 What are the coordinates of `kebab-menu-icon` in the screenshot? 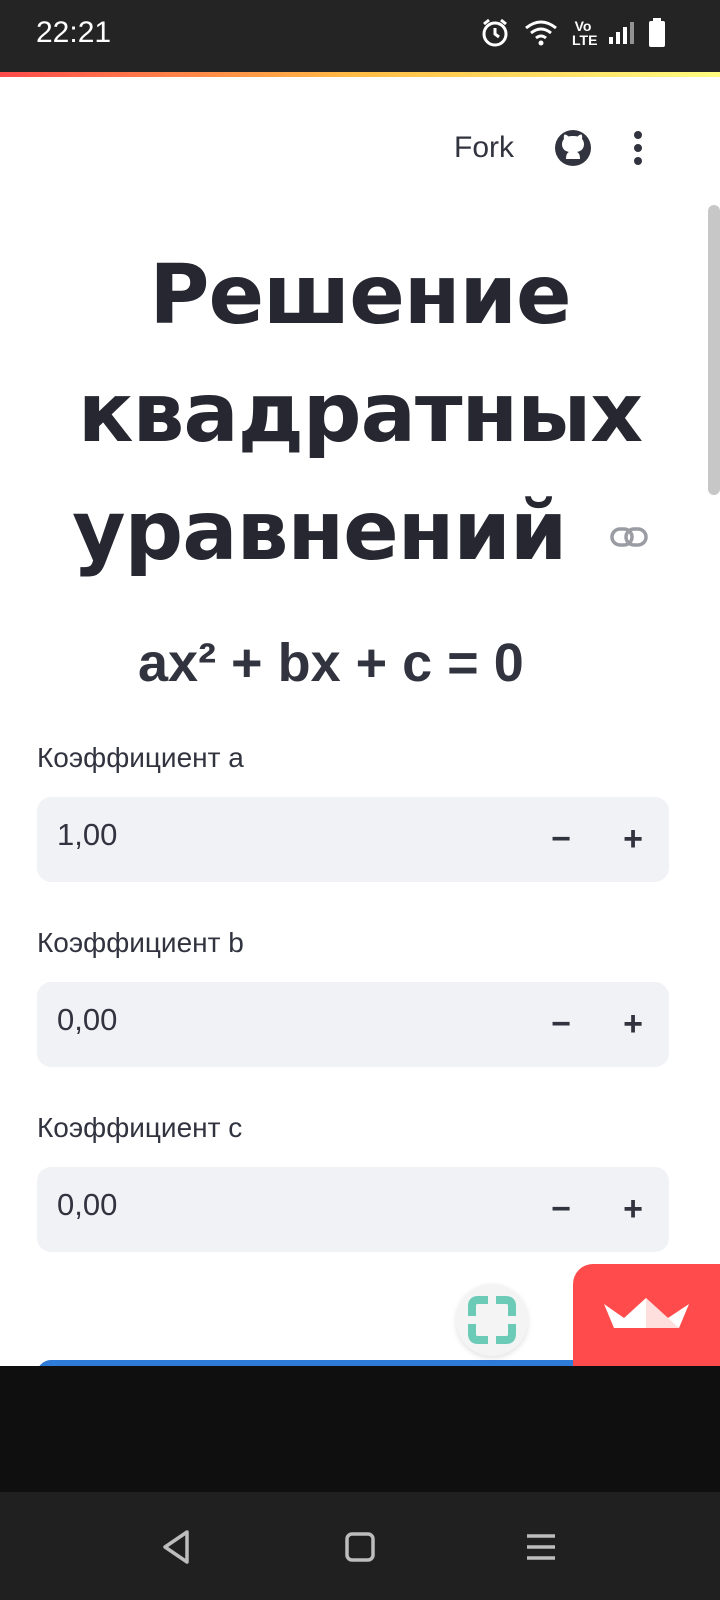 It's located at (638, 148).